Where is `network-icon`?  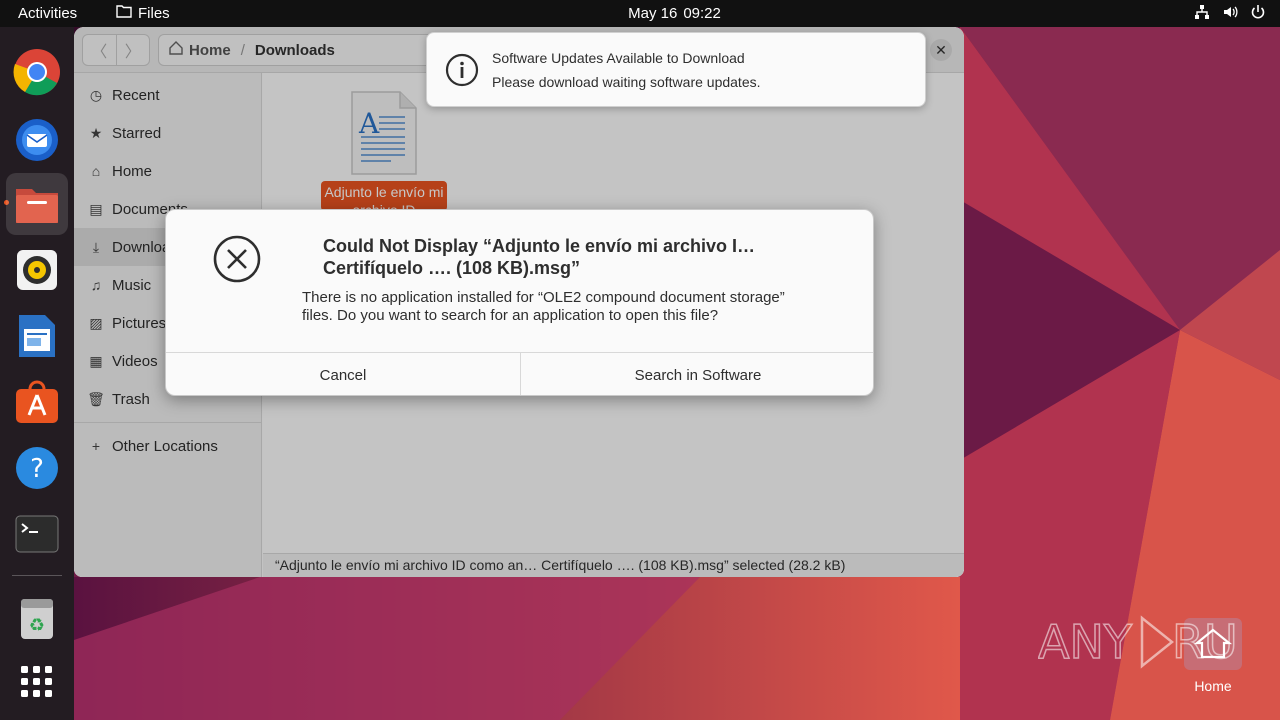
network-icon is located at coordinates (1202, 12).